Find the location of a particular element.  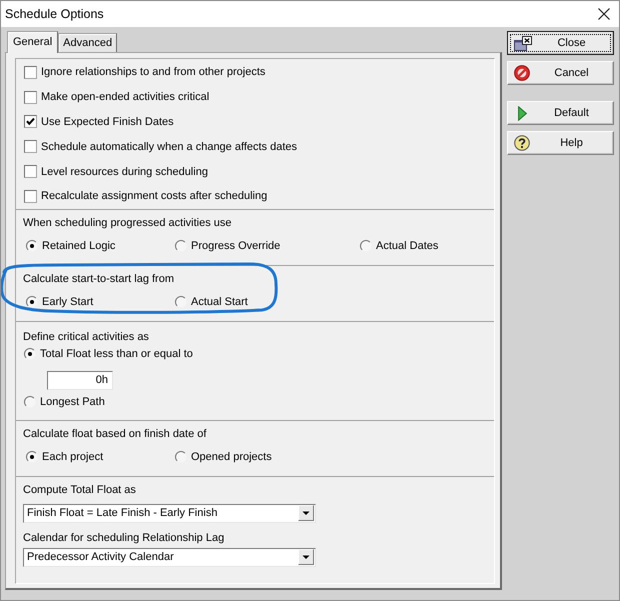

close-button: Close is located at coordinates (560, 43).